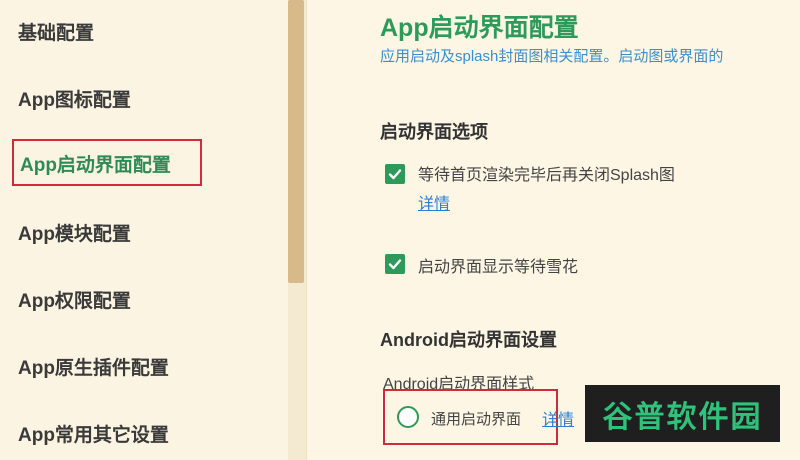 The width and height of the screenshot is (800, 460). What do you see at coordinates (408, 417) in the screenshot?
I see `generic-splash-radio` at bounding box center [408, 417].